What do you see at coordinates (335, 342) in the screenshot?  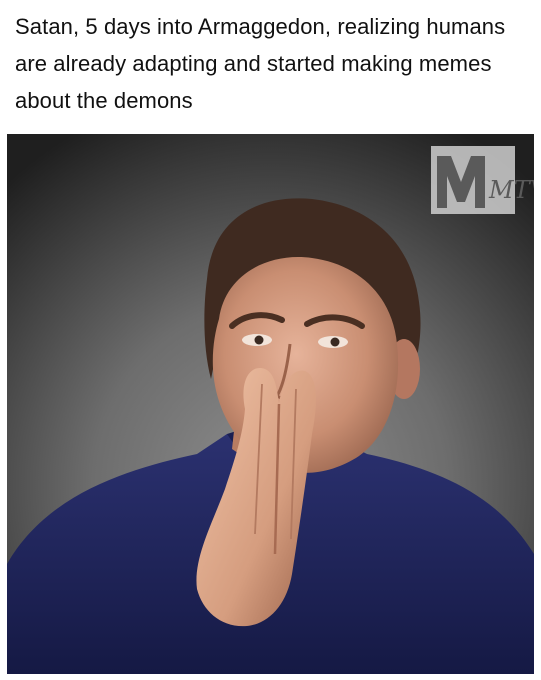 I see `right-pupil` at bounding box center [335, 342].